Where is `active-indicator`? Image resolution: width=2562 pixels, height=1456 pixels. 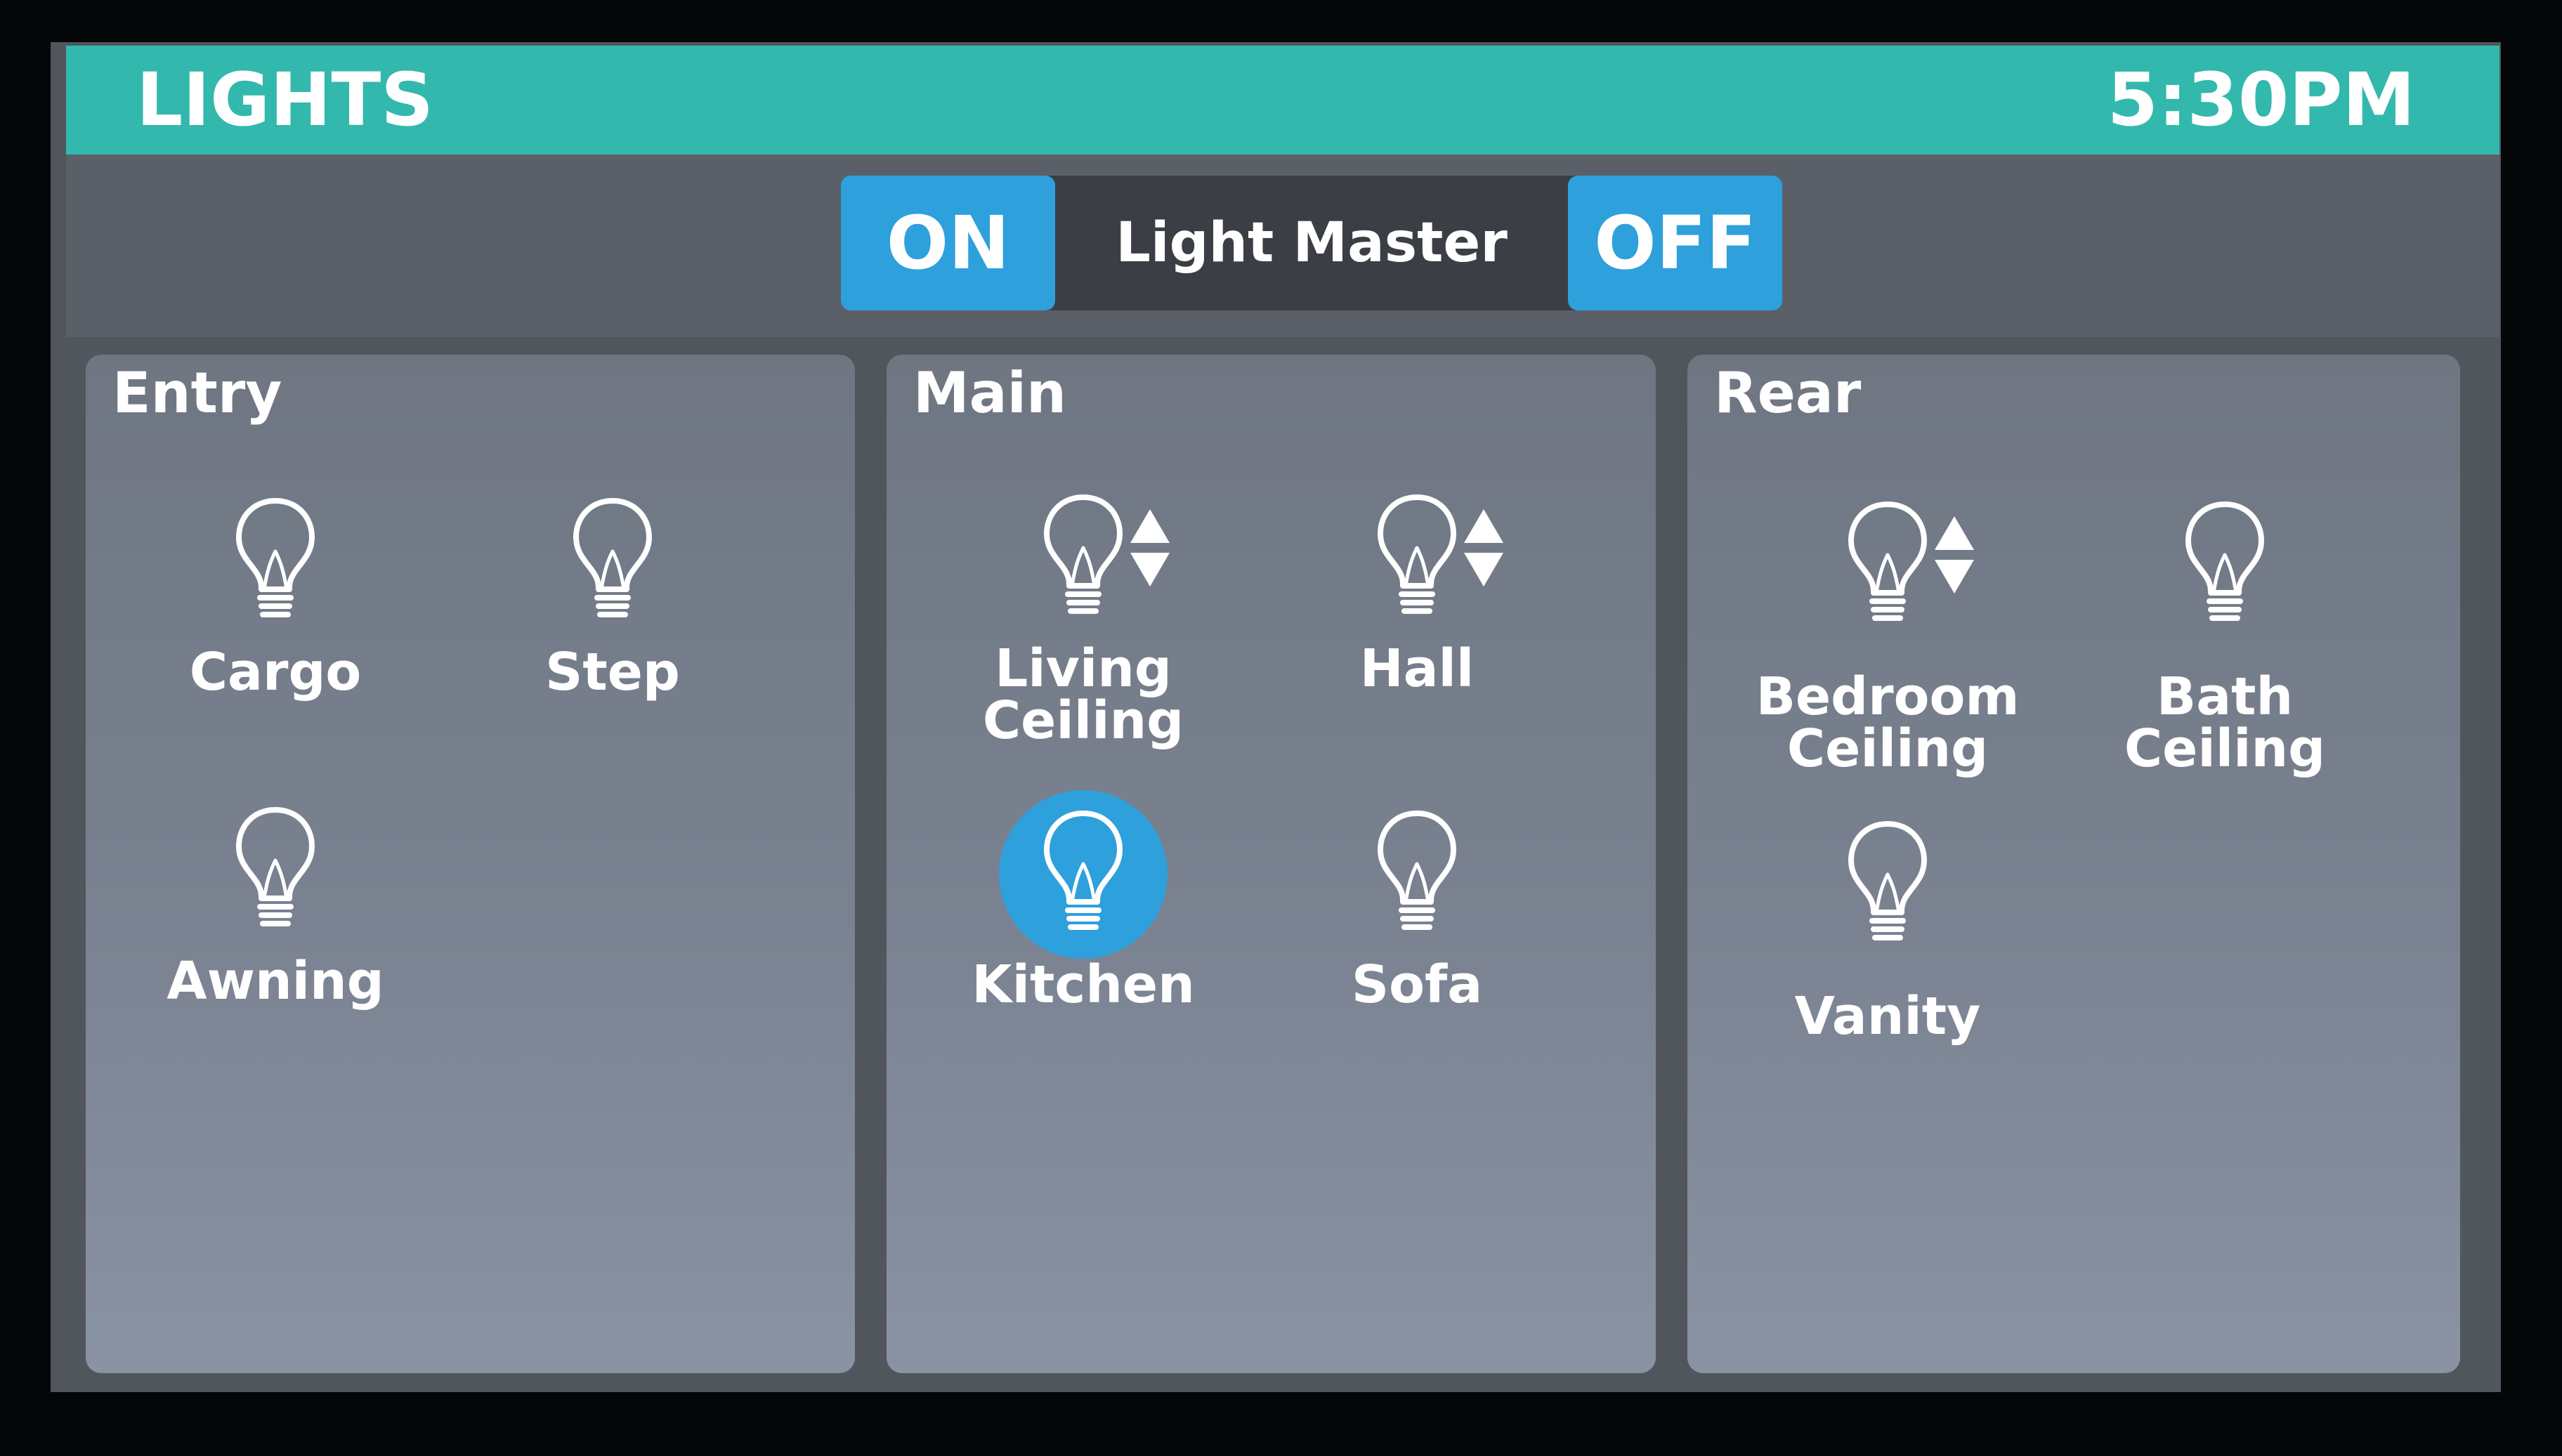
active-indicator is located at coordinates (1083, 874).